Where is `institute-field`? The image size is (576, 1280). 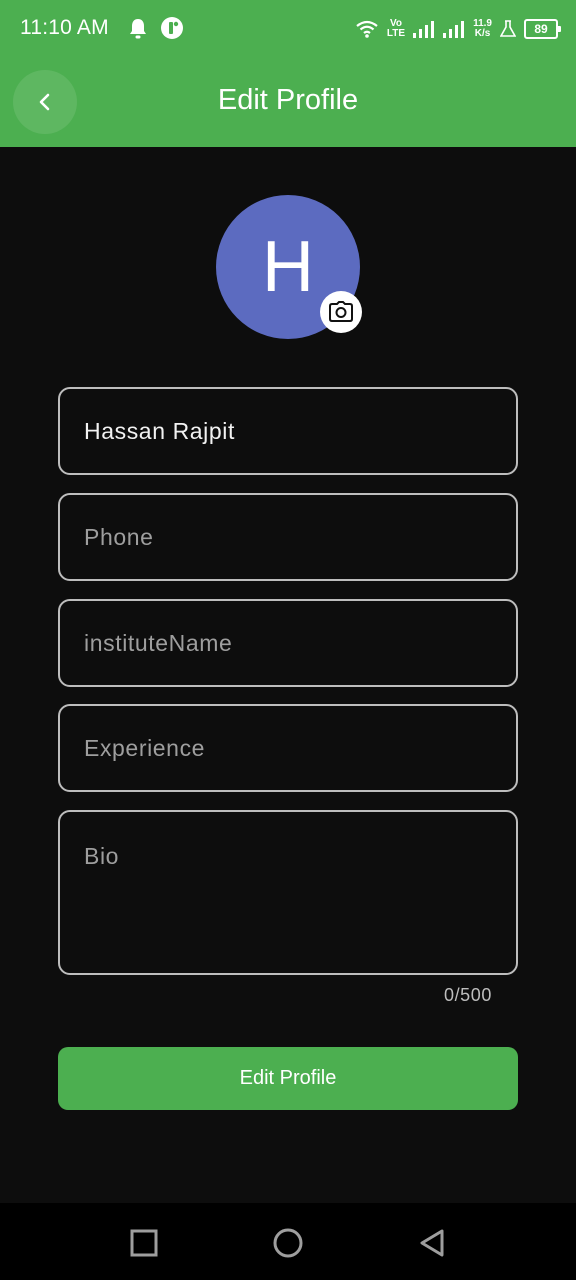
institute-field is located at coordinates (288, 643).